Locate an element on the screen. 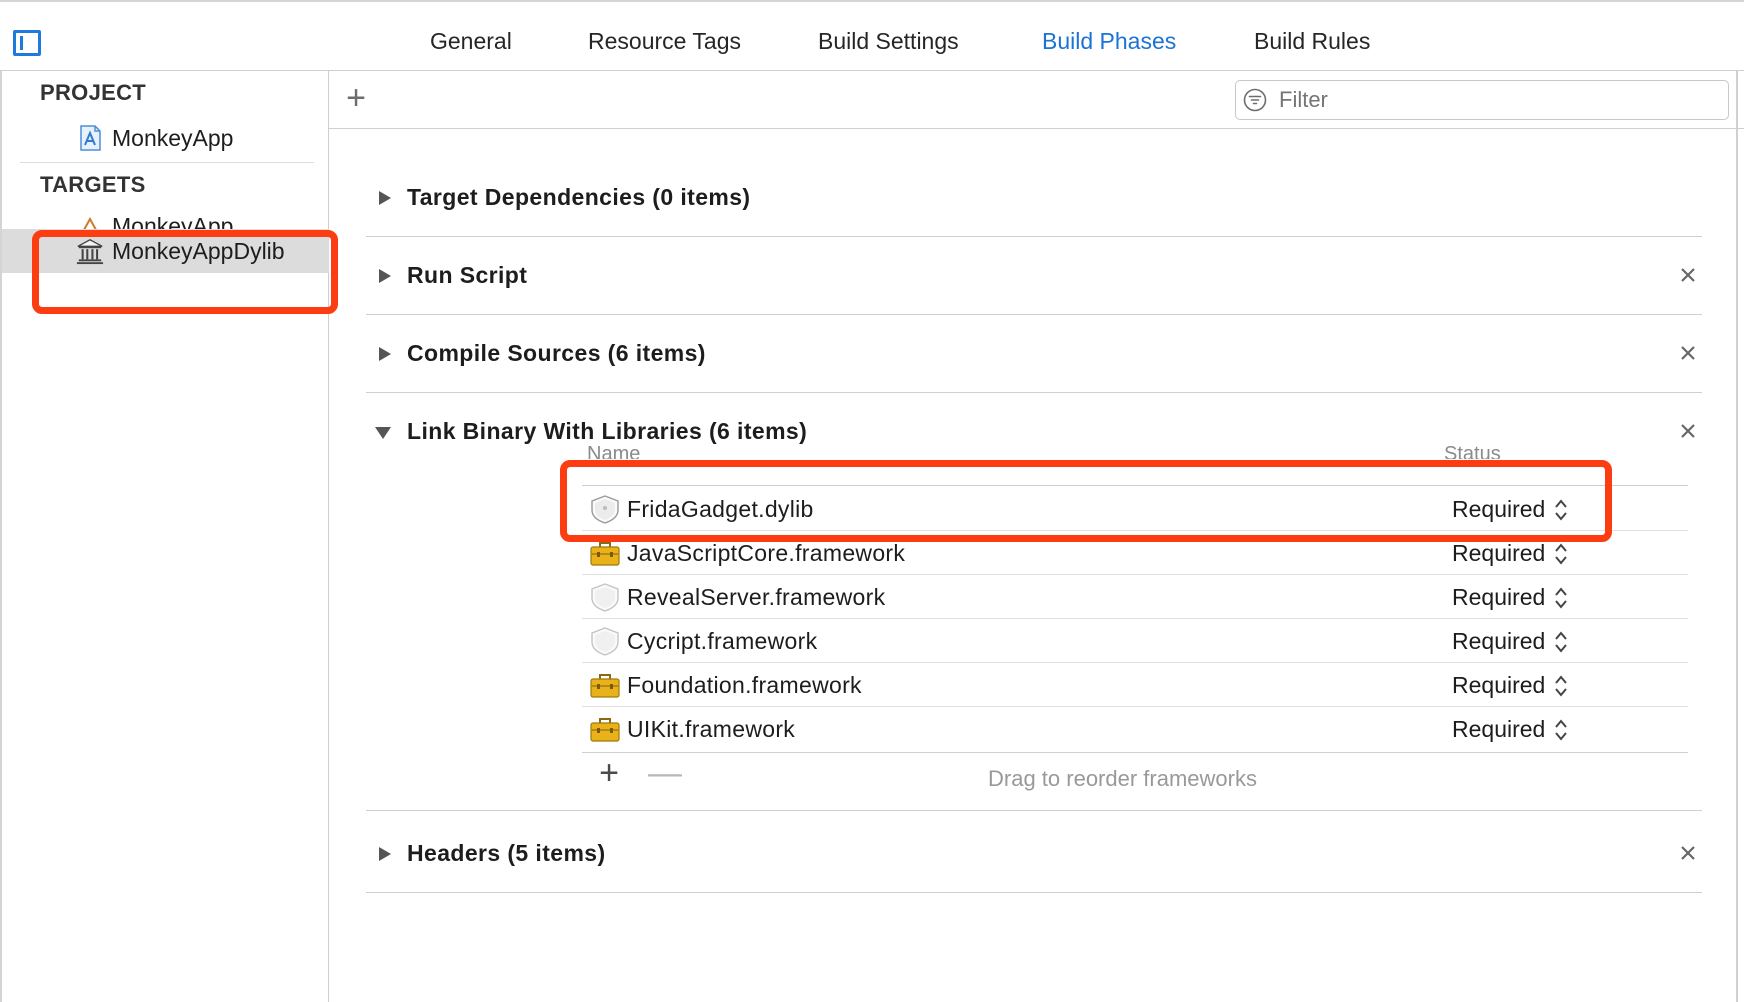 This screenshot has height=1002, width=1744. drag-hint-text: Drag to reorder frameworks is located at coordinates (1122, 778).